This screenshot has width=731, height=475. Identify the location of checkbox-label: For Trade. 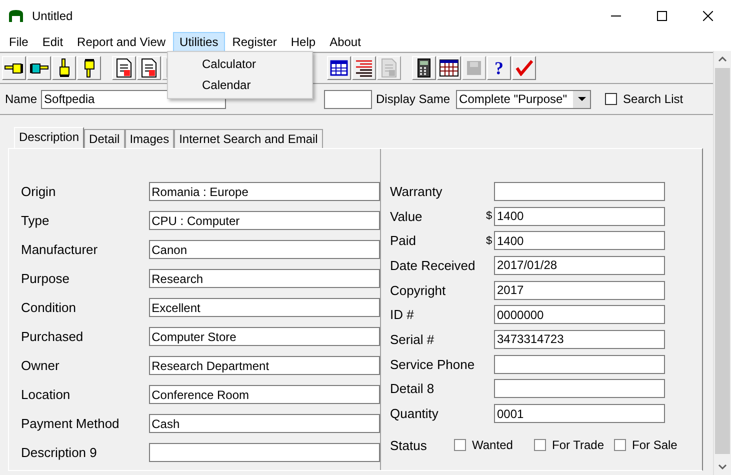
(578, 445).